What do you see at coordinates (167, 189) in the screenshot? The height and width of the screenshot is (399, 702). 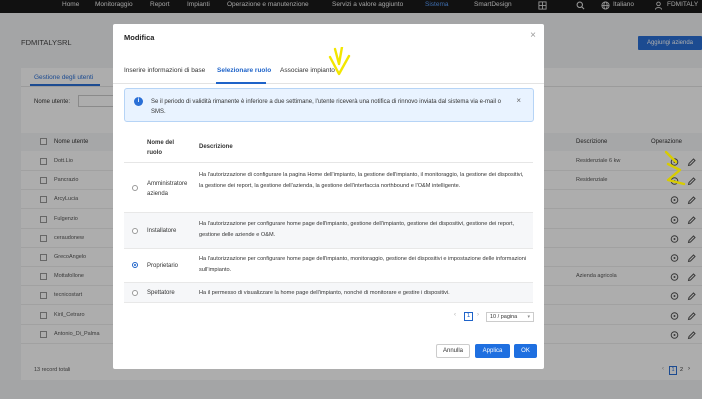 I see `role-name: Amministratore azienda` at bounding box center [167, 189].